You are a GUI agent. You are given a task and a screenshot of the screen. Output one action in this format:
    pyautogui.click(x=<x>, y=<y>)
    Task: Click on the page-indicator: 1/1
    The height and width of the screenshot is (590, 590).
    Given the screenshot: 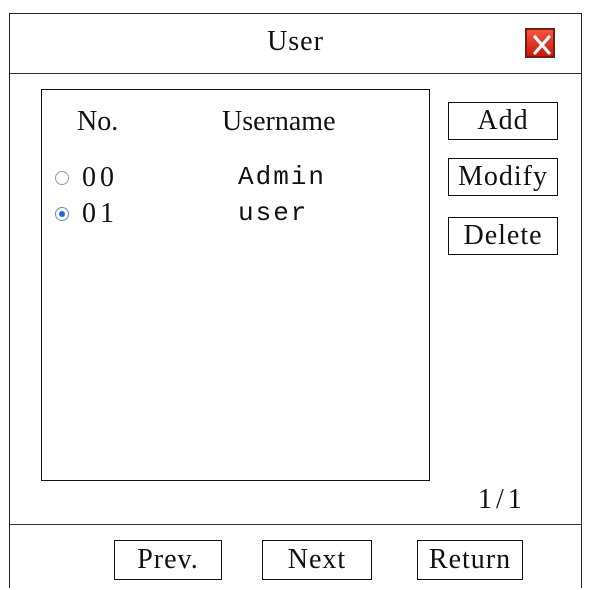 What is the action you would take?
    pyautogui.click(x=502, y=499)
    